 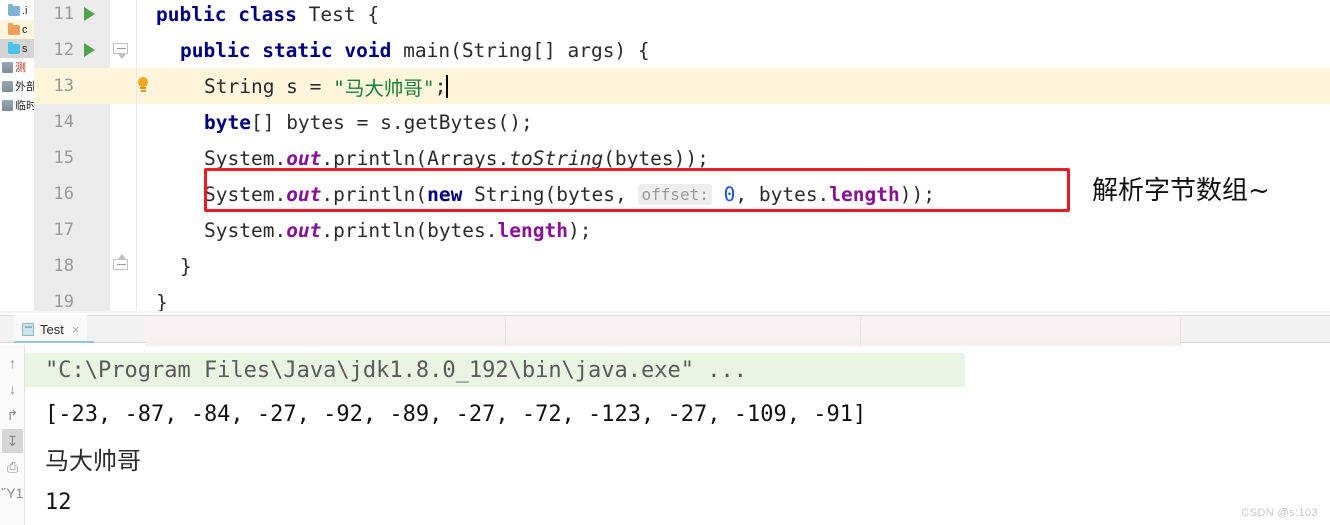 I want to click on scroll-down-button: ↓, so click(x=12, y=389).